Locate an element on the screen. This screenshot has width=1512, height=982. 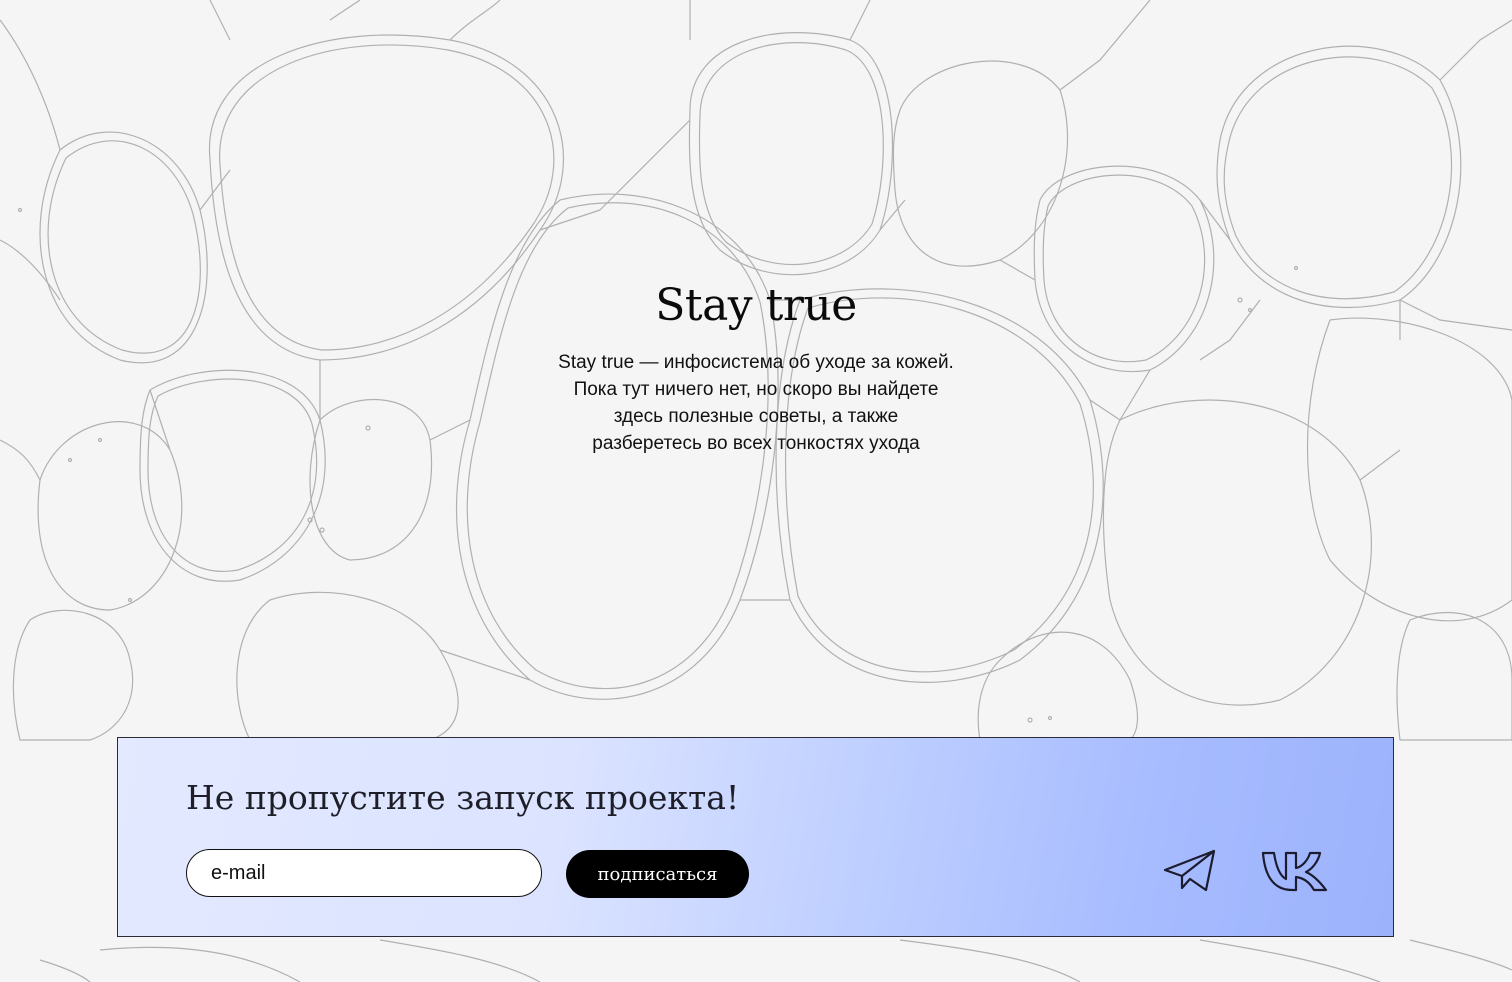
email-field is located at coordinates (364, 873).